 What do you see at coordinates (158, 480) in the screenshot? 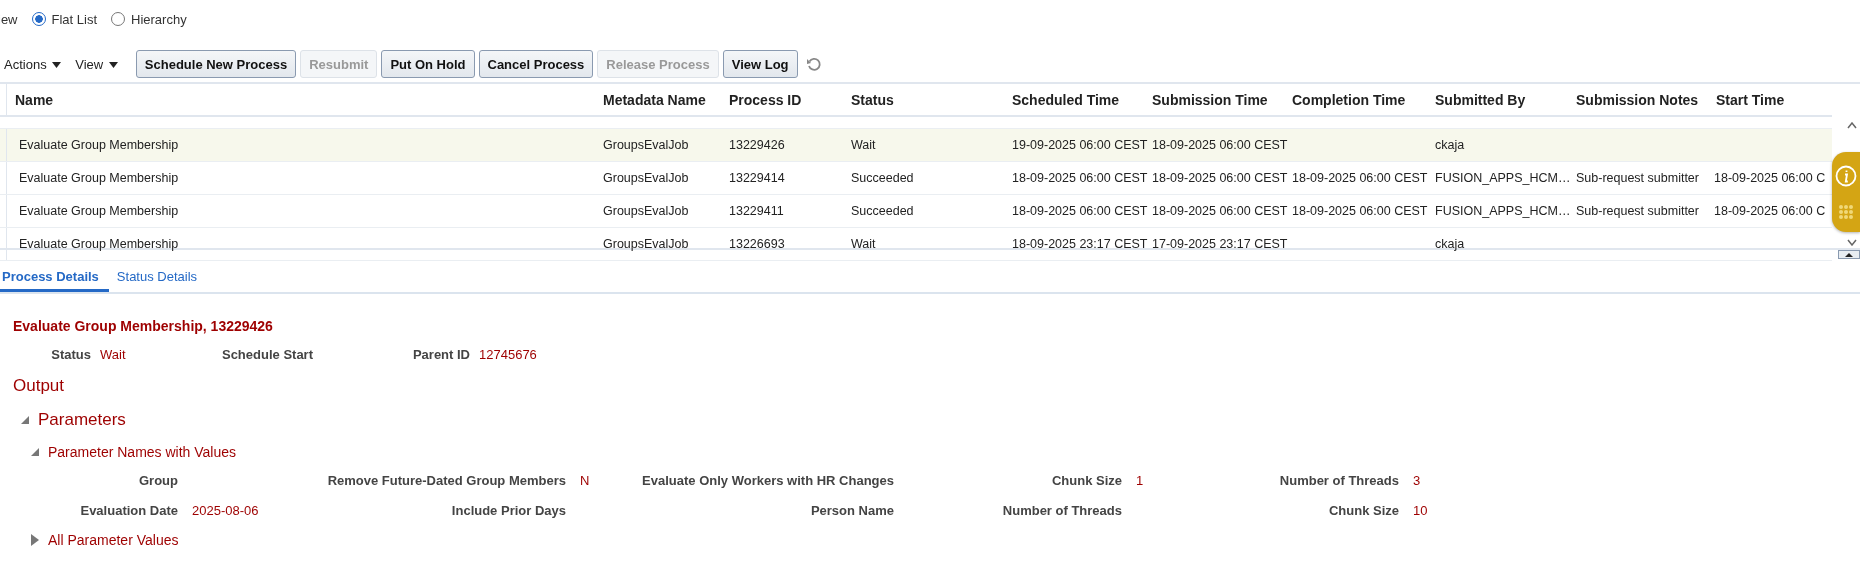
I see `parameter-label: Group` at bounding box center [158, 480].